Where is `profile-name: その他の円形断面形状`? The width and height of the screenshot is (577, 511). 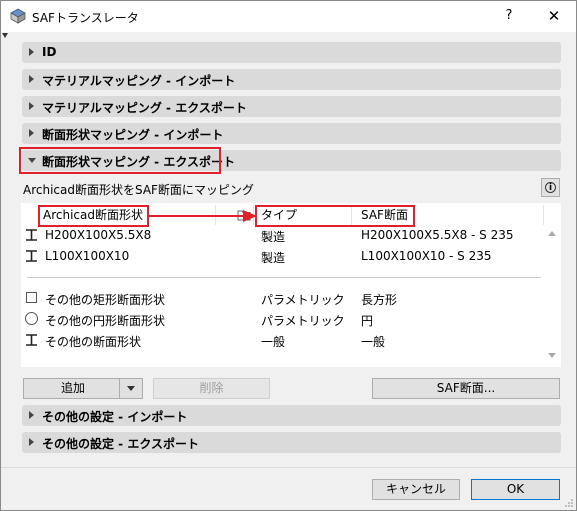 profile-name: その他の円形断面形状 is located at coordinates (105, 321).